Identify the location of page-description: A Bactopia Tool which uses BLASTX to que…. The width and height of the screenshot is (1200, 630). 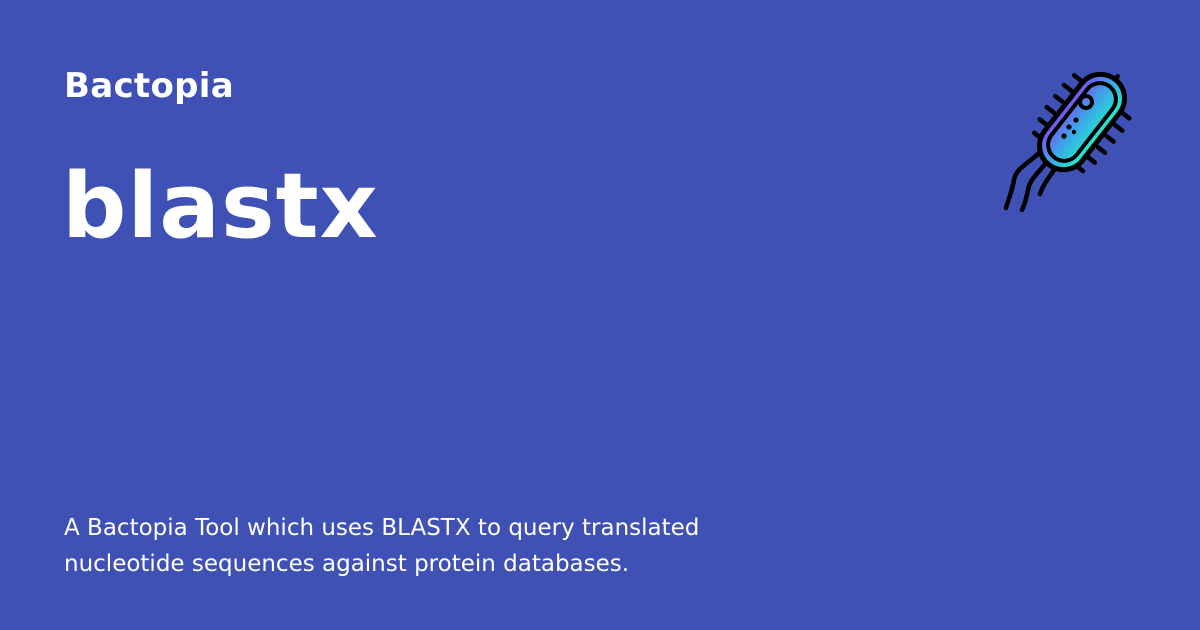
(382, 546).